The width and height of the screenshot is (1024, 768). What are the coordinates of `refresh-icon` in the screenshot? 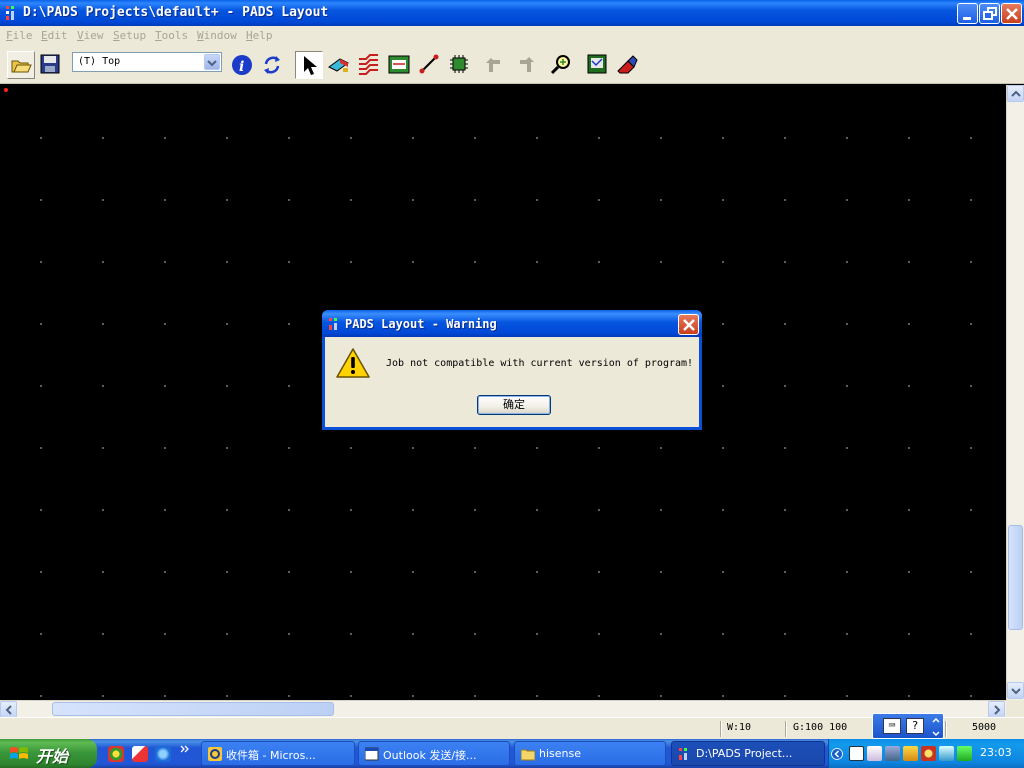 It's located at (272, 65).